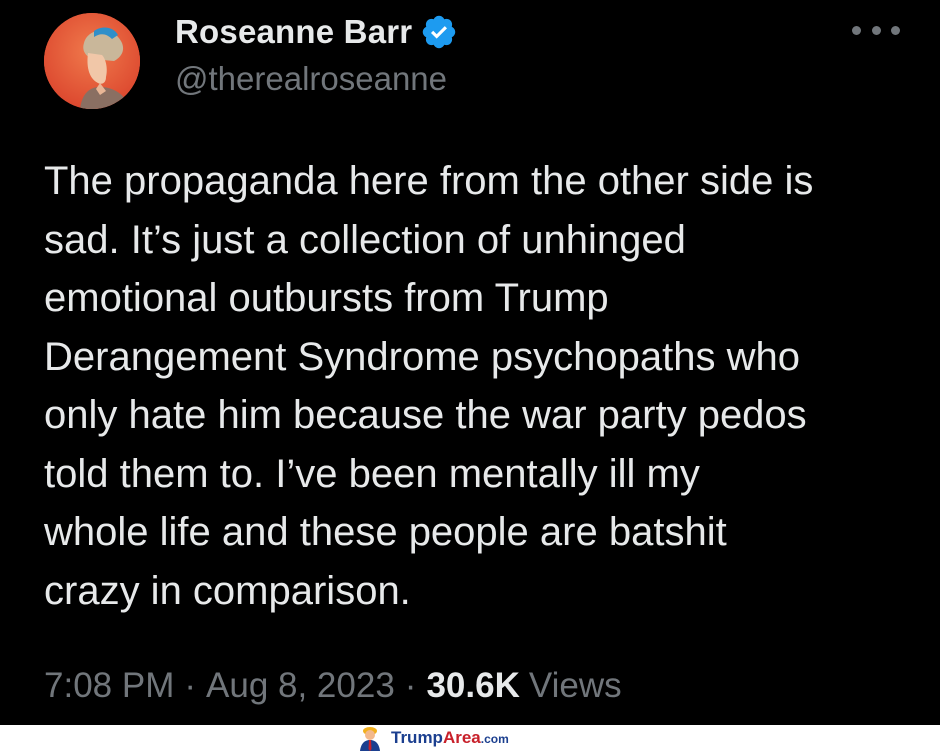 The width and height of the screenshot is (940, 751). I want to click on views-count: 30.6K, so click(472, 686).